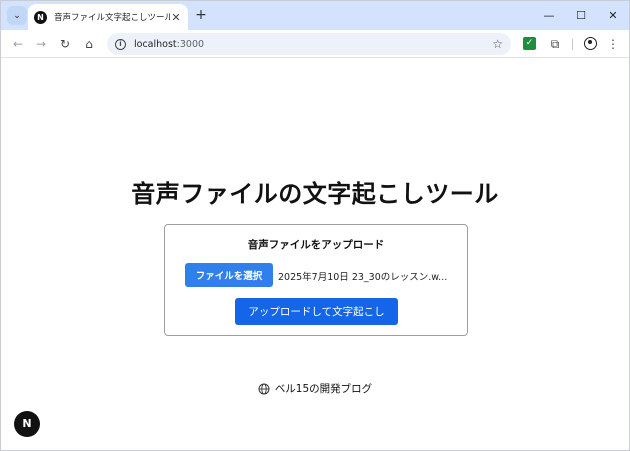 The height and width of the screenshot is (451, 630). I want to click on maximize-button: ☐, so click(581, 15).